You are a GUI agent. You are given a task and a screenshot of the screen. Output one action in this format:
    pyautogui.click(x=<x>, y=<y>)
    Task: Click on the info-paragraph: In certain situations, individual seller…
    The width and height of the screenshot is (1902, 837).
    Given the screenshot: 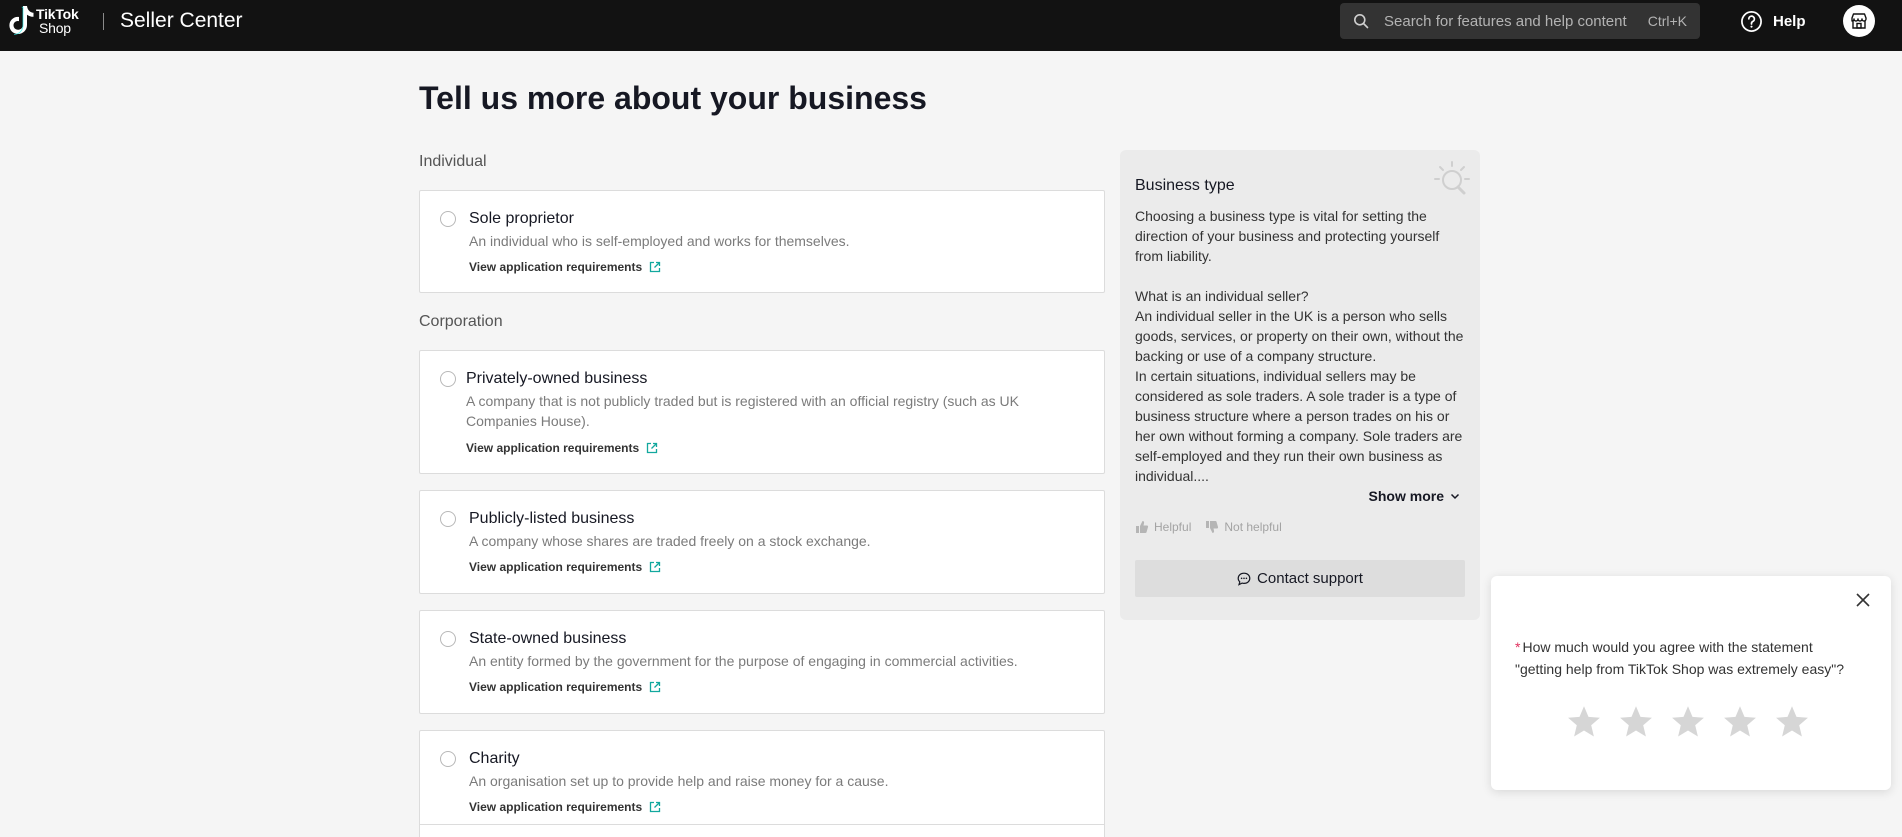 What is the action you would take?
    pyautogui.click(x=1299, y=426)
    